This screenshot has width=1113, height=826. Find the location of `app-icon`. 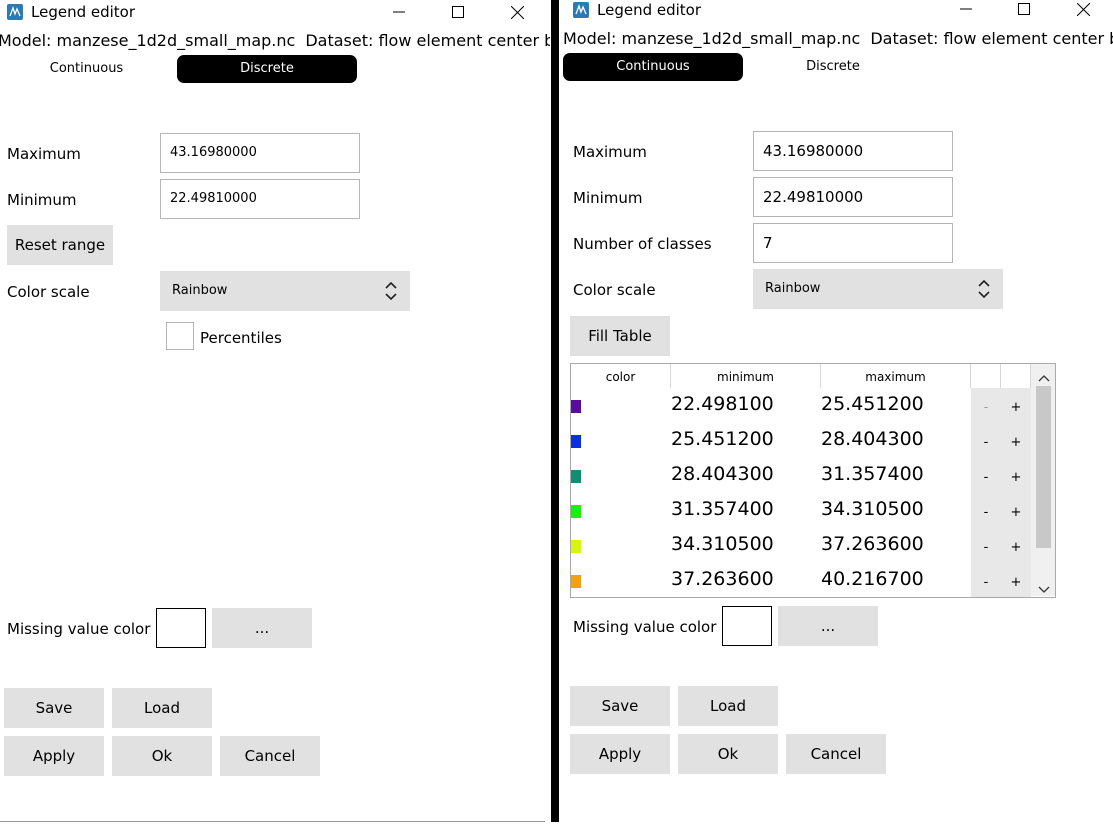

app-icon is located at coordinates (15, 12).